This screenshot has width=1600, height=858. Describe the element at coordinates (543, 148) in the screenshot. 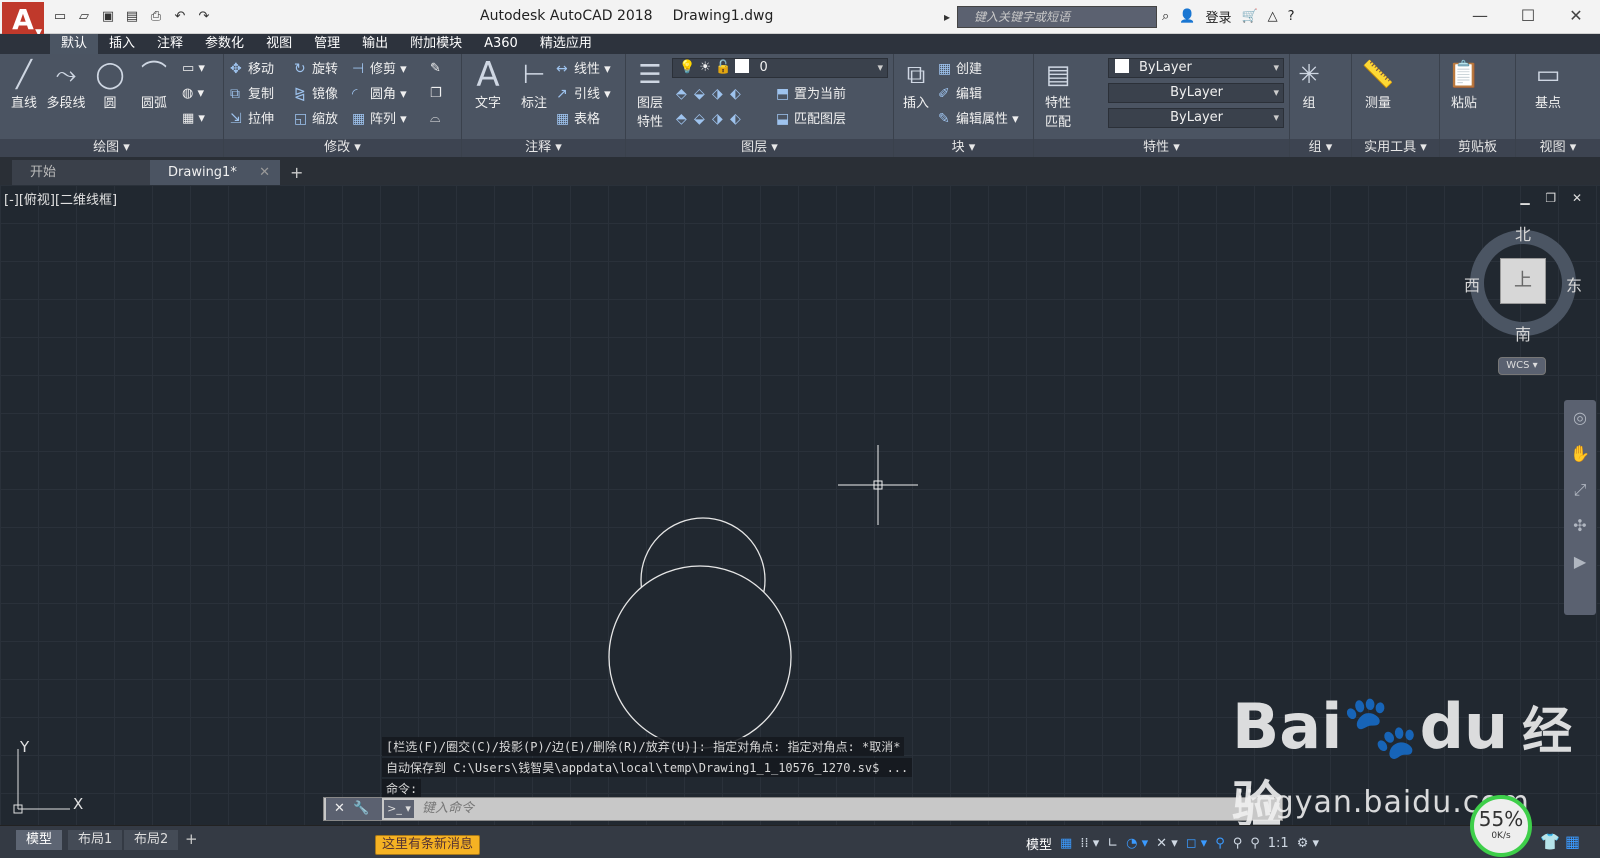

I see `annotation-panel-title: 注释 ▾` at that location.